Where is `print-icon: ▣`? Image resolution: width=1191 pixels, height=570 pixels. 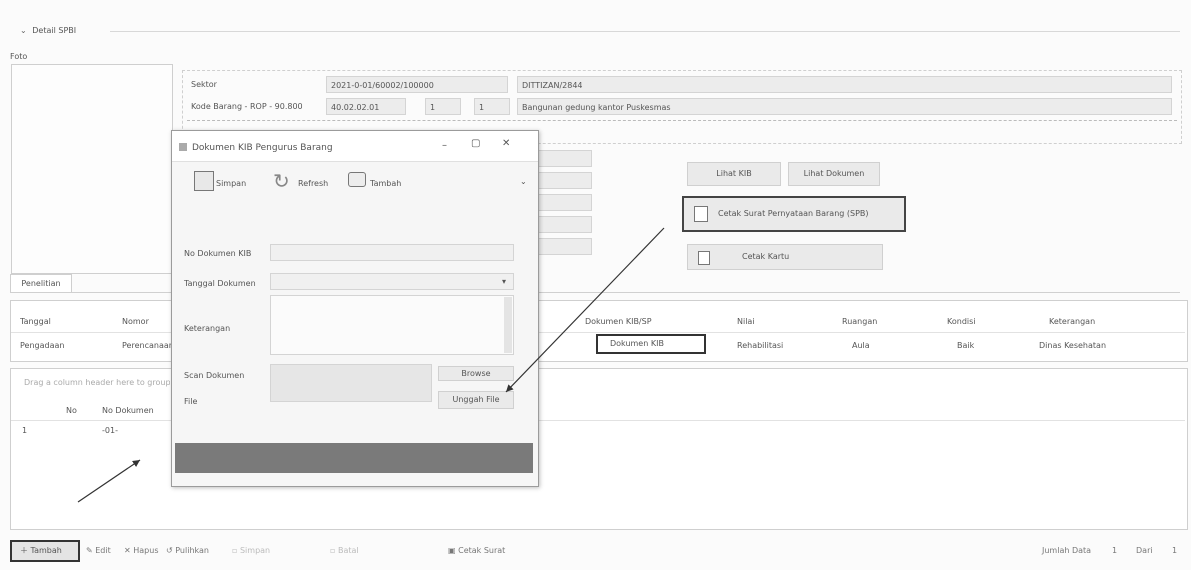
print-icon: ▣ is located at coordinates (452, 550).